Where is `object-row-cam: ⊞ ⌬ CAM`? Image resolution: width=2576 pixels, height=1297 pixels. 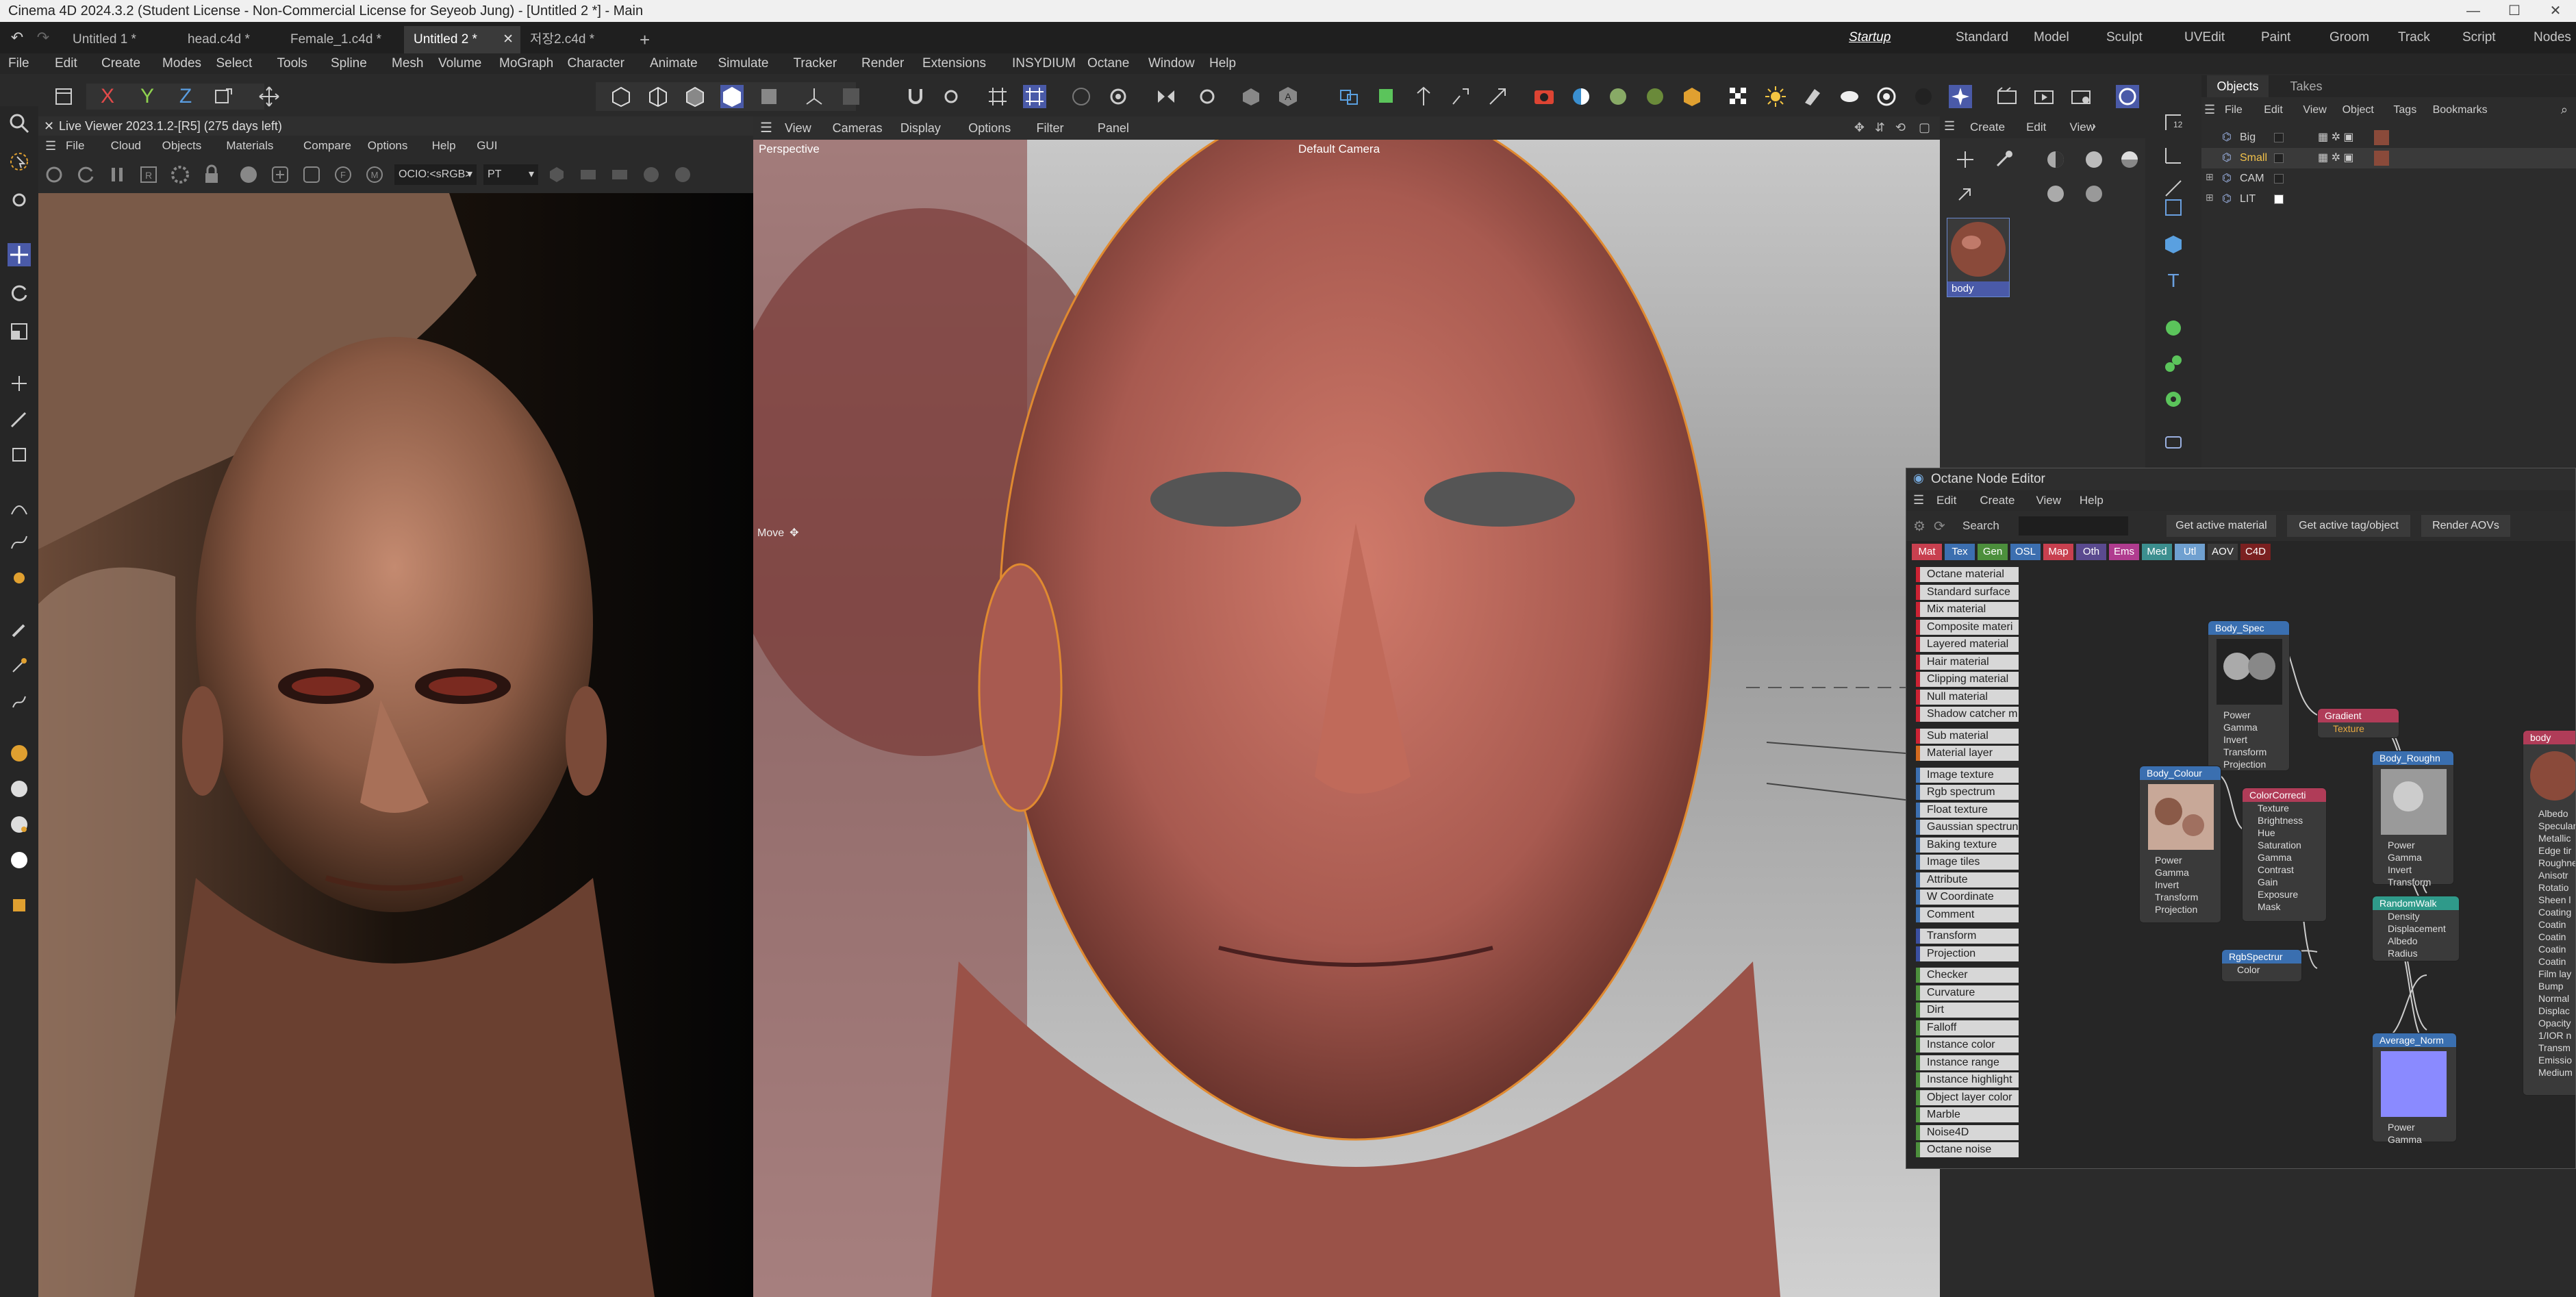 object-row-cam: ⊞ ⌬ CAM is located at coordinates (2388, 178).